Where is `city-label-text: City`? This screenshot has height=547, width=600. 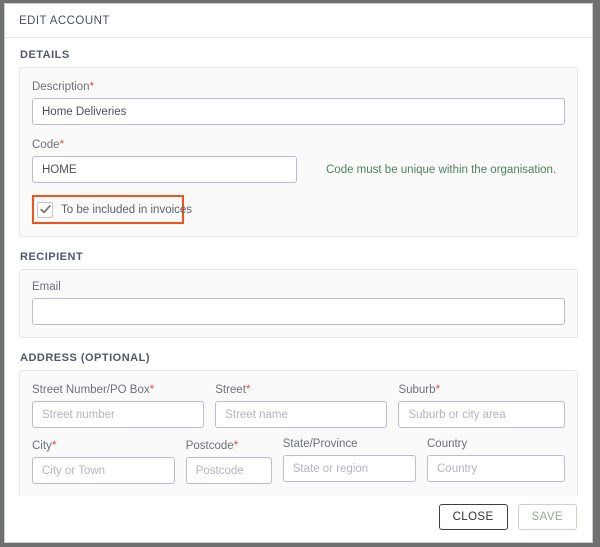
city-label-text: City is located at coordinates (42, 446).